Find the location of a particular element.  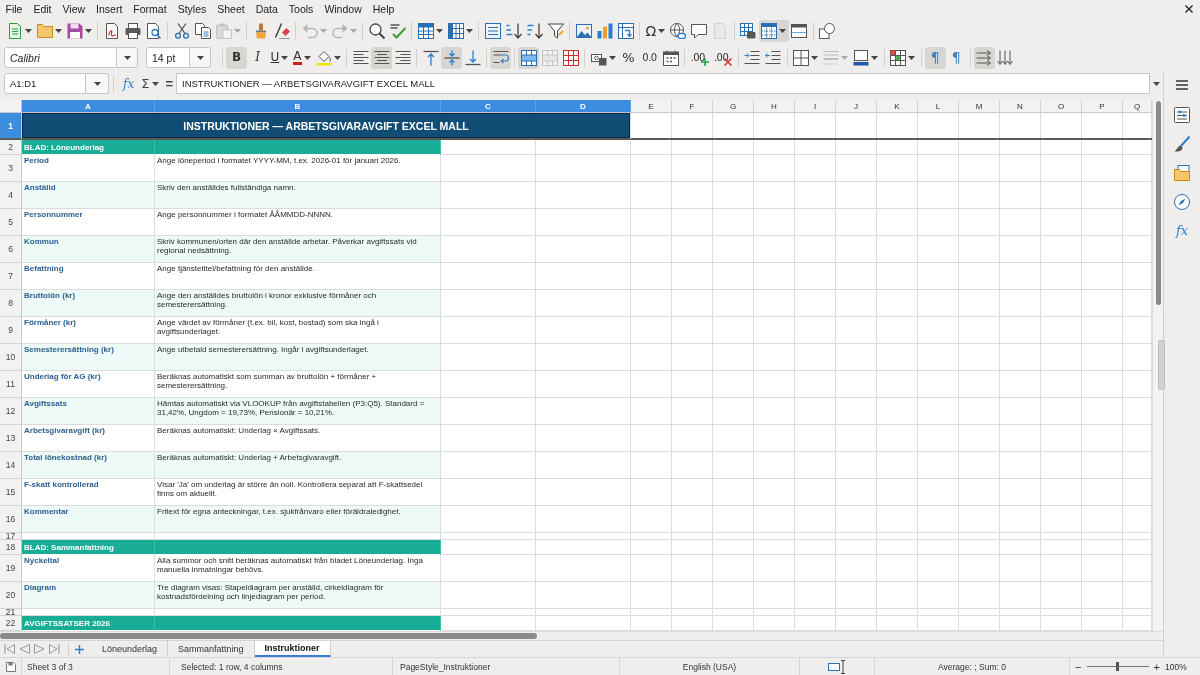

row-header: 10 is located at coordinates (11, 357).